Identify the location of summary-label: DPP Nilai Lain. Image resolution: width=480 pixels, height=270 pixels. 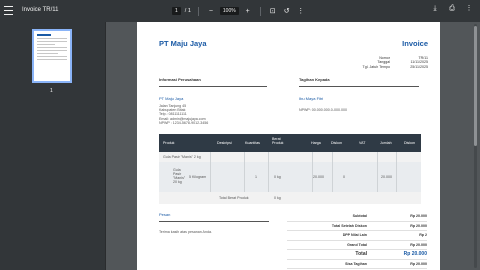
(354, 235).